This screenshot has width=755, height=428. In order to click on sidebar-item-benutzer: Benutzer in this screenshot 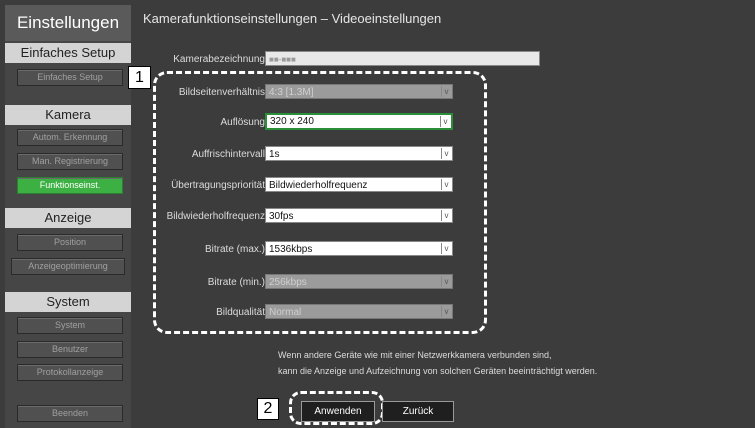, I will do `click(70, 349)`.